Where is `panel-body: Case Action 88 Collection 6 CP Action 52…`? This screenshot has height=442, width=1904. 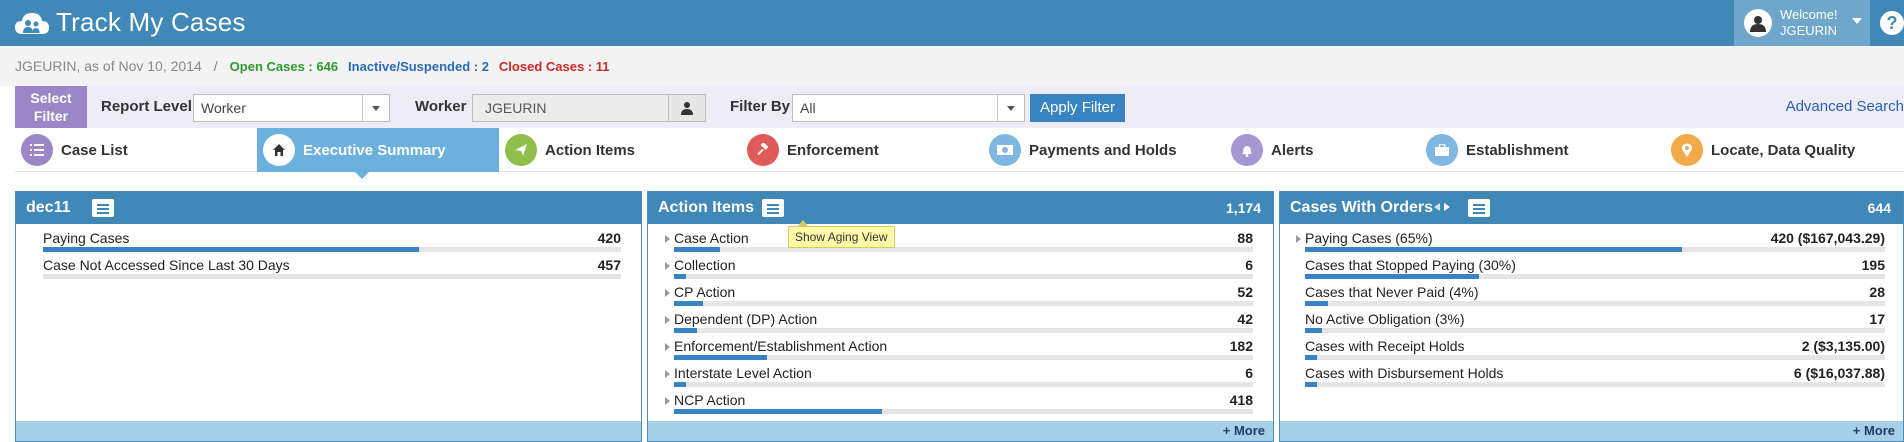
panel-body: Case Action 88 Collection 6 CP Action 52… is located at coordinates (960, 321).